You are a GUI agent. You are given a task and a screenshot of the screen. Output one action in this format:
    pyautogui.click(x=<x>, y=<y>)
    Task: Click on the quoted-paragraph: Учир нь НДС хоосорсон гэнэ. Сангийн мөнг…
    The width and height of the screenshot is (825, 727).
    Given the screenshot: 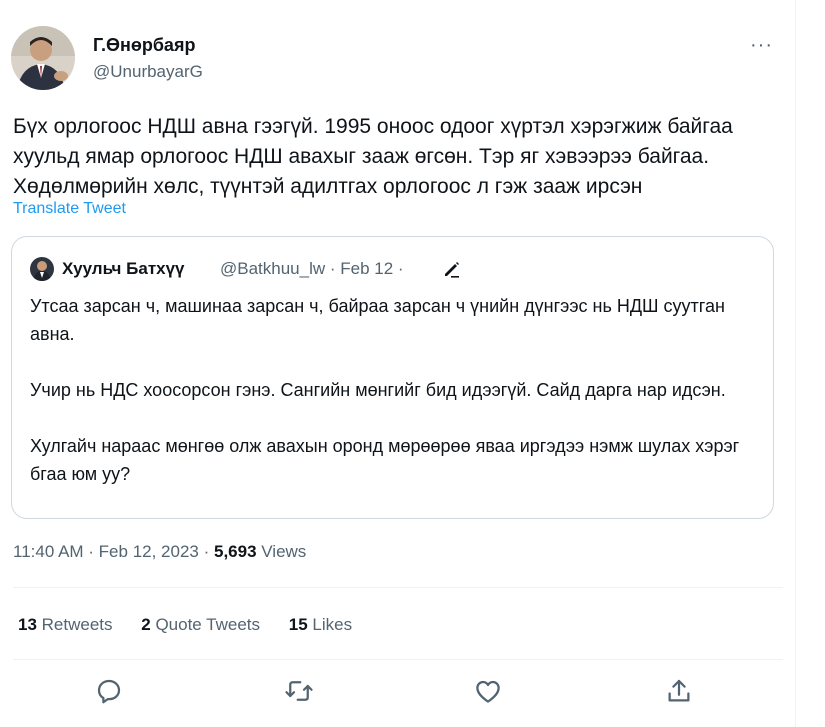 What is the action you would take?
    pyautogui.click(x=378, y=390)
    